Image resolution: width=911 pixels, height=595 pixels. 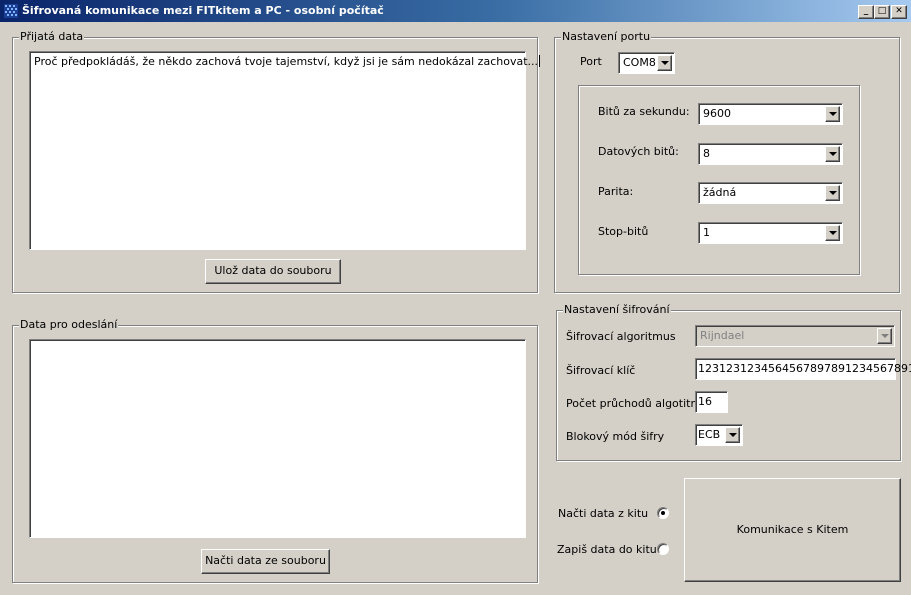 I want to click on minimize-button: _, so click(x=866, y=12).